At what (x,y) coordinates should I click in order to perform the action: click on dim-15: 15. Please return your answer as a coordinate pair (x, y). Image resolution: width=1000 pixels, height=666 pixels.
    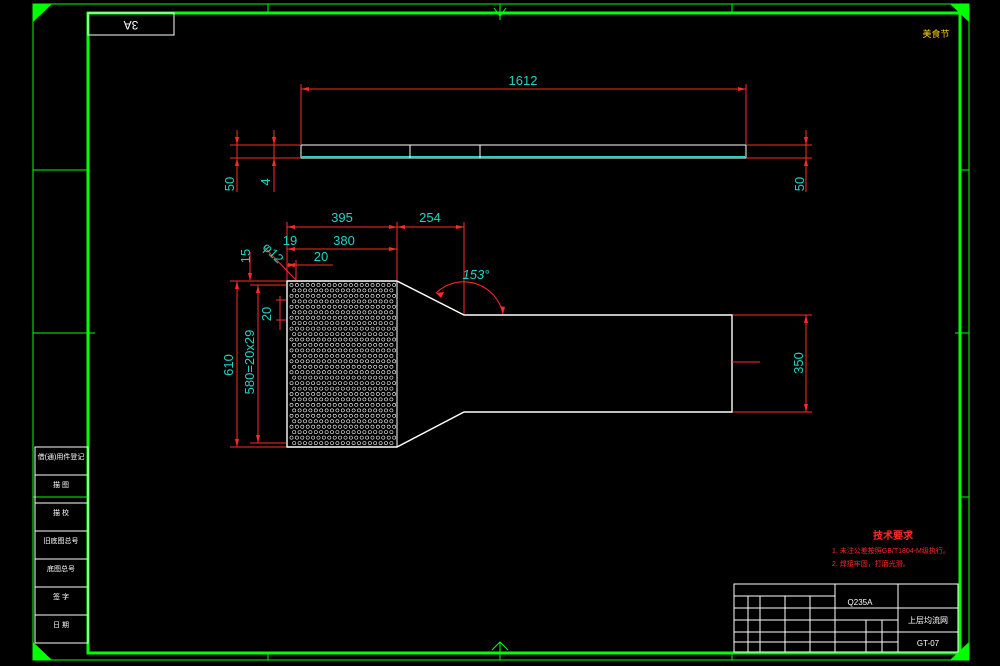
    Looking at the image, I should click on (245, 256).